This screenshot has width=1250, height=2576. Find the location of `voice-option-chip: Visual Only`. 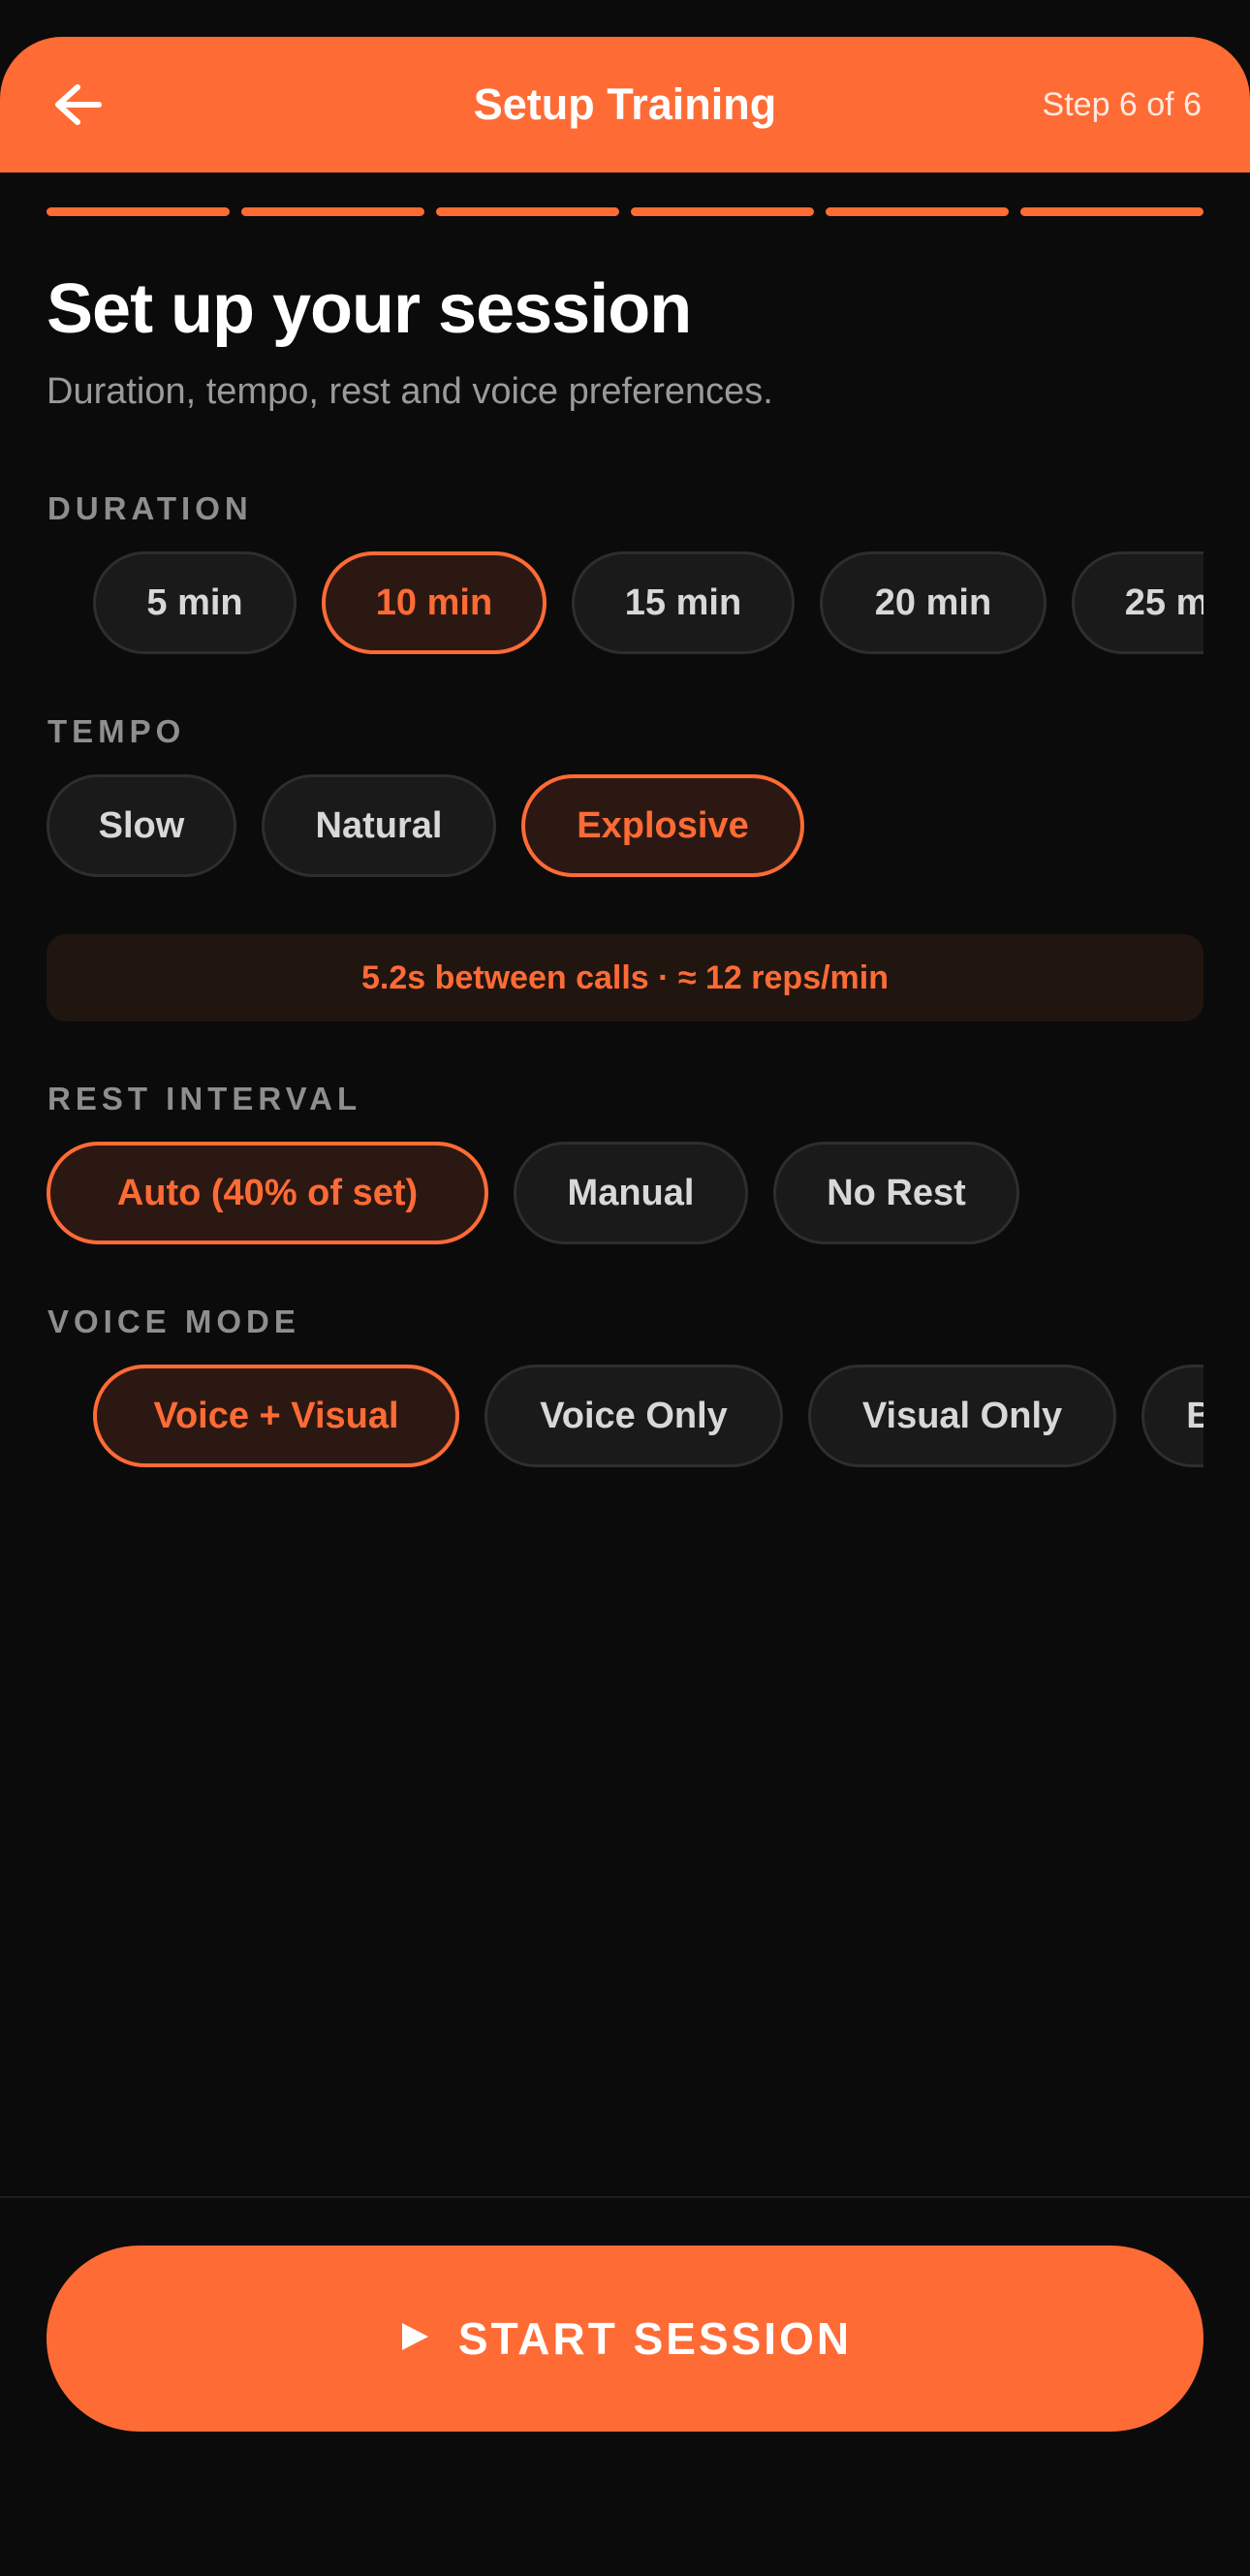

voice-option-chip: Visual Only is located at coordinates (962, 1416).